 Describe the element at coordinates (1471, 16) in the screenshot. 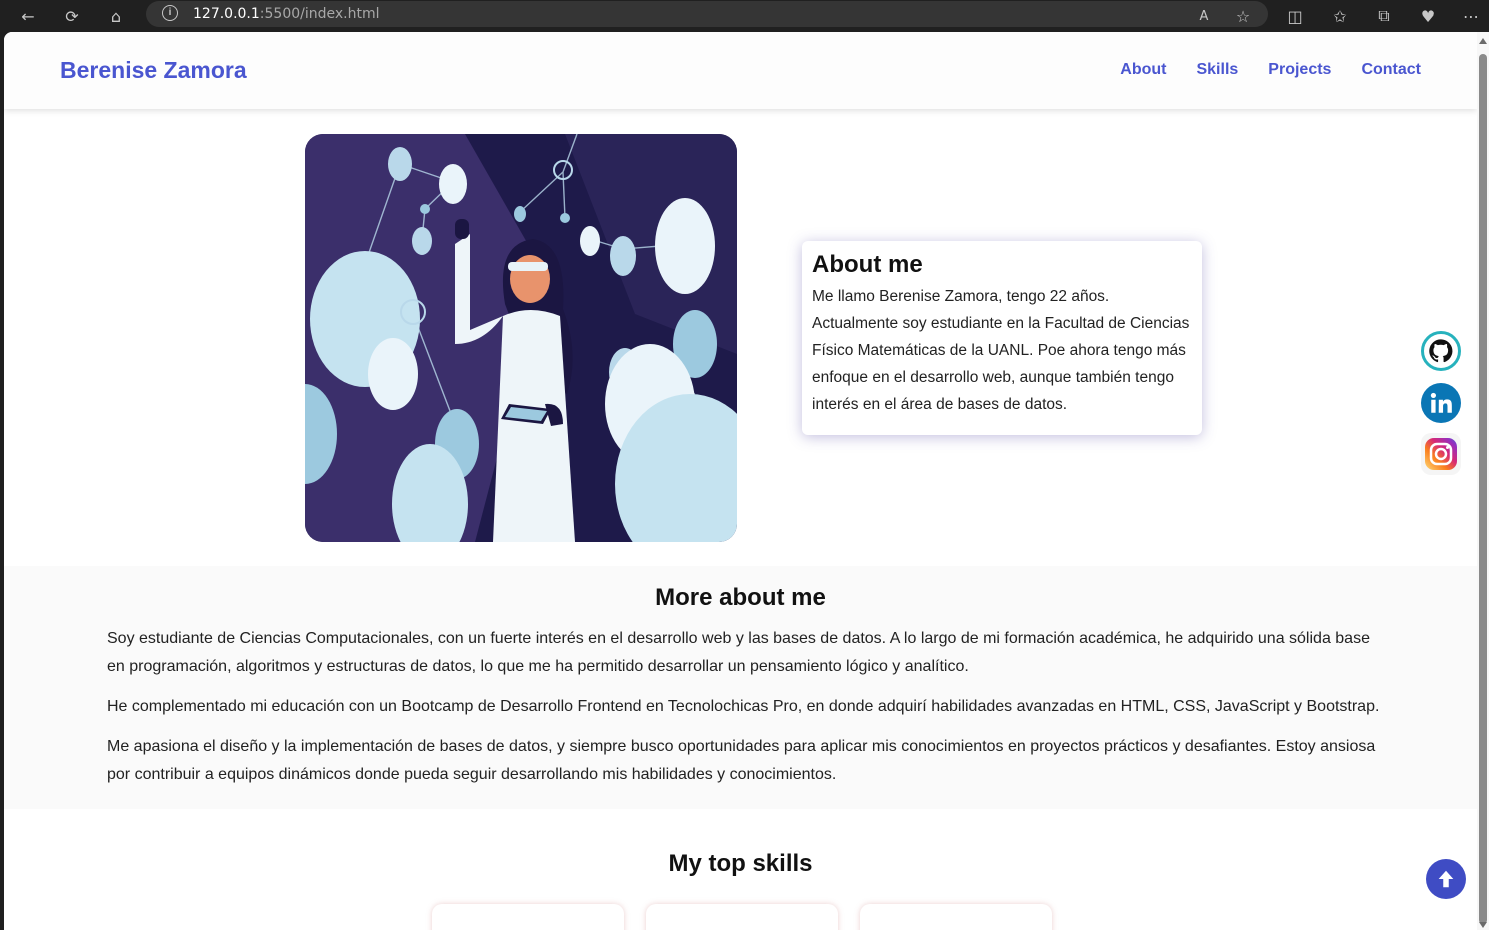

I see `more-icon: ⋯` at that location.